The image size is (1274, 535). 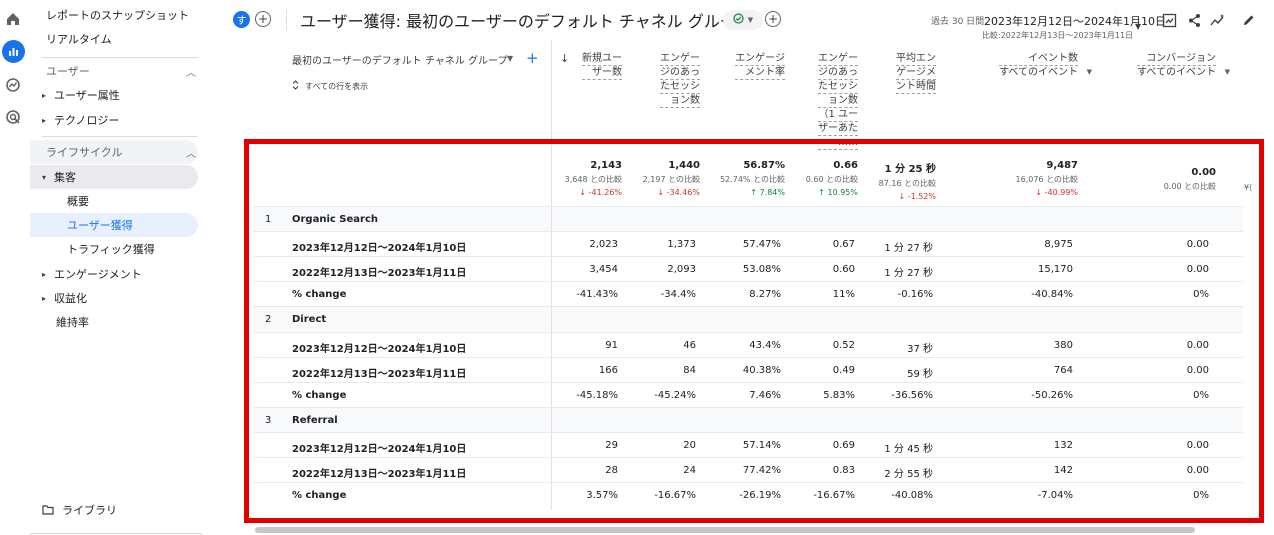 I want to click on metric-header-line: 新規ユー, so click(x=602, y=59).